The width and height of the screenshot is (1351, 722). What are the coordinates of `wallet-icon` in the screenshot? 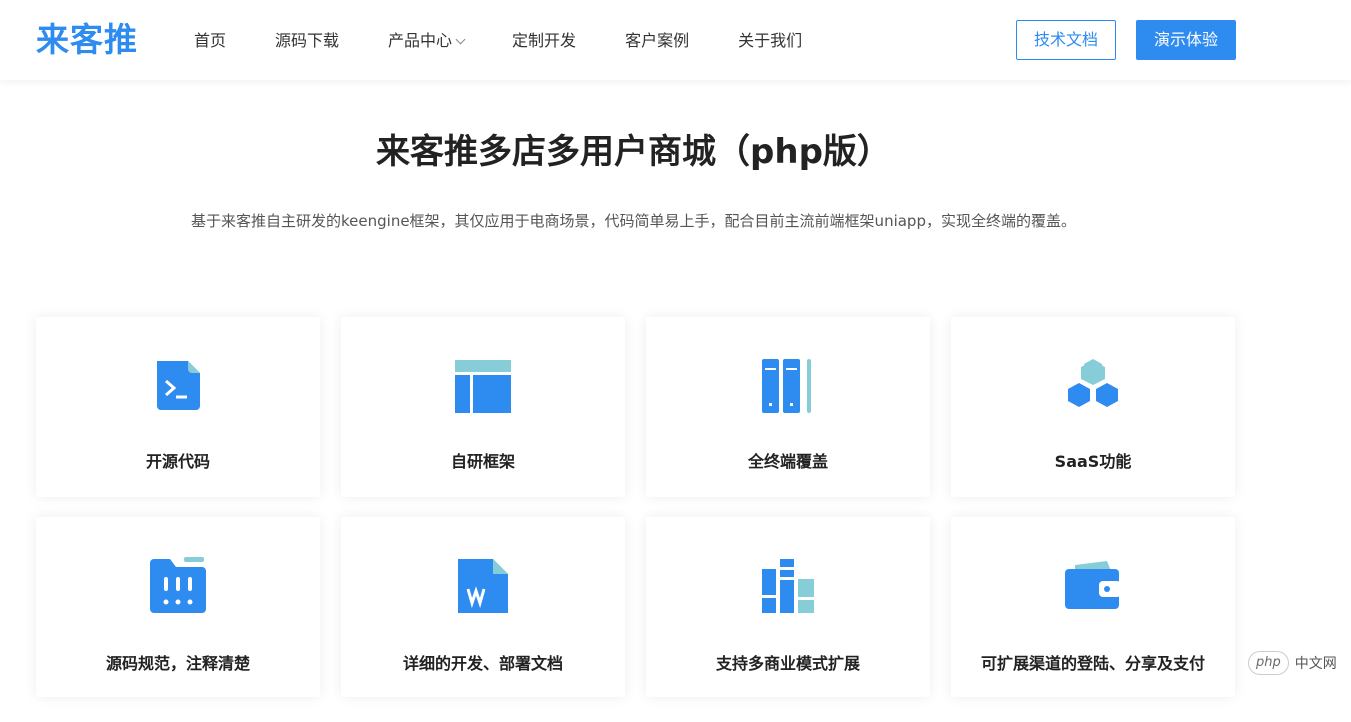 It's located at (1093, 585).